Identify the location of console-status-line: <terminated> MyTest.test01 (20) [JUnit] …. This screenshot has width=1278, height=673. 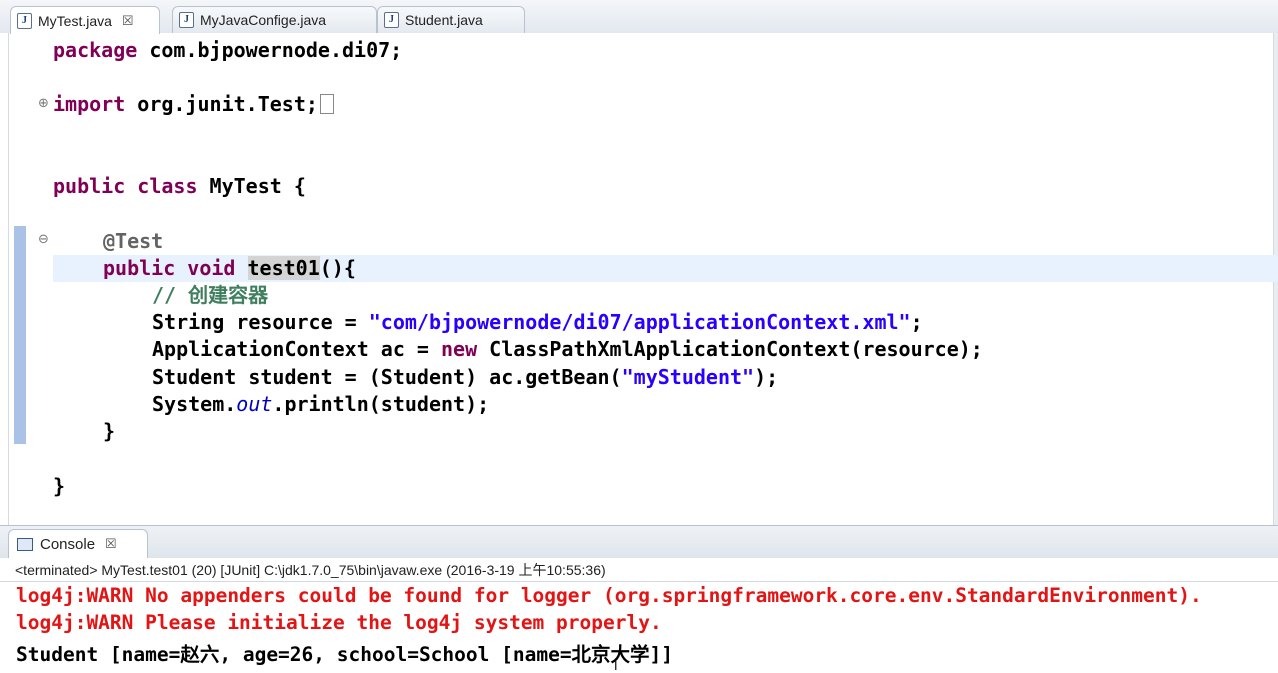
(639, 570).